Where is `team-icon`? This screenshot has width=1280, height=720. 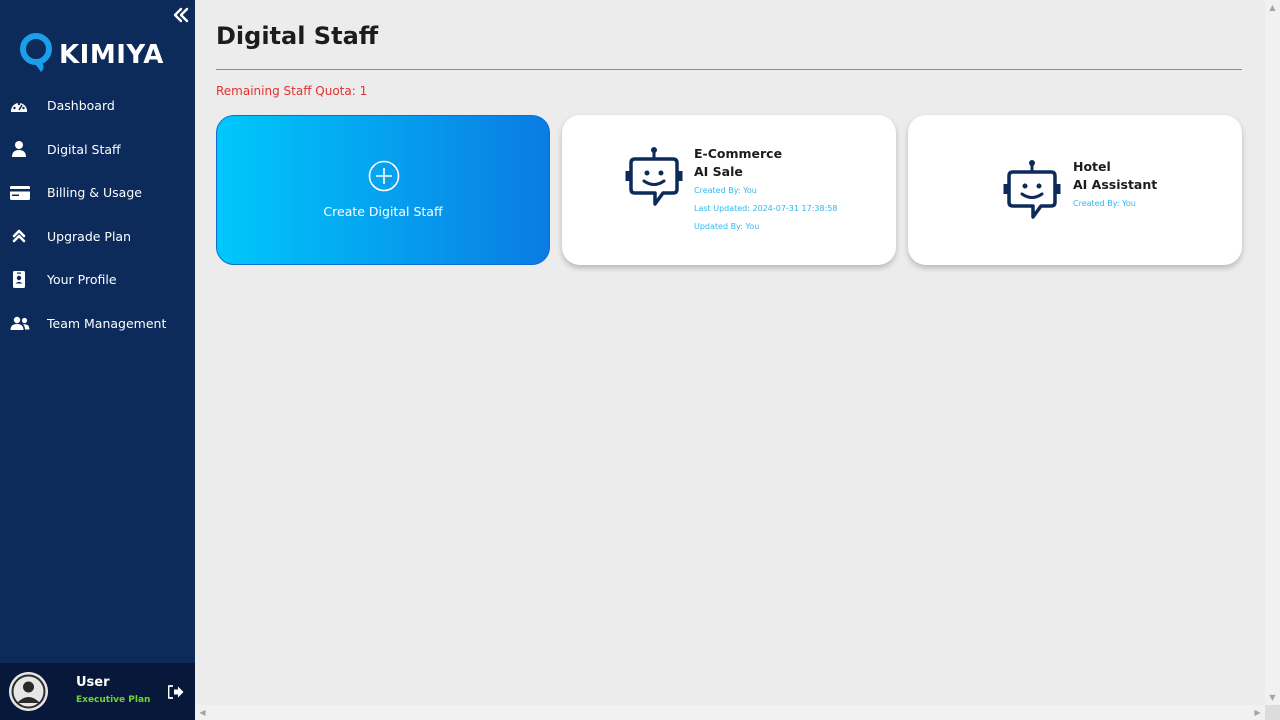
team-icon is located at coordinates (20, 323).